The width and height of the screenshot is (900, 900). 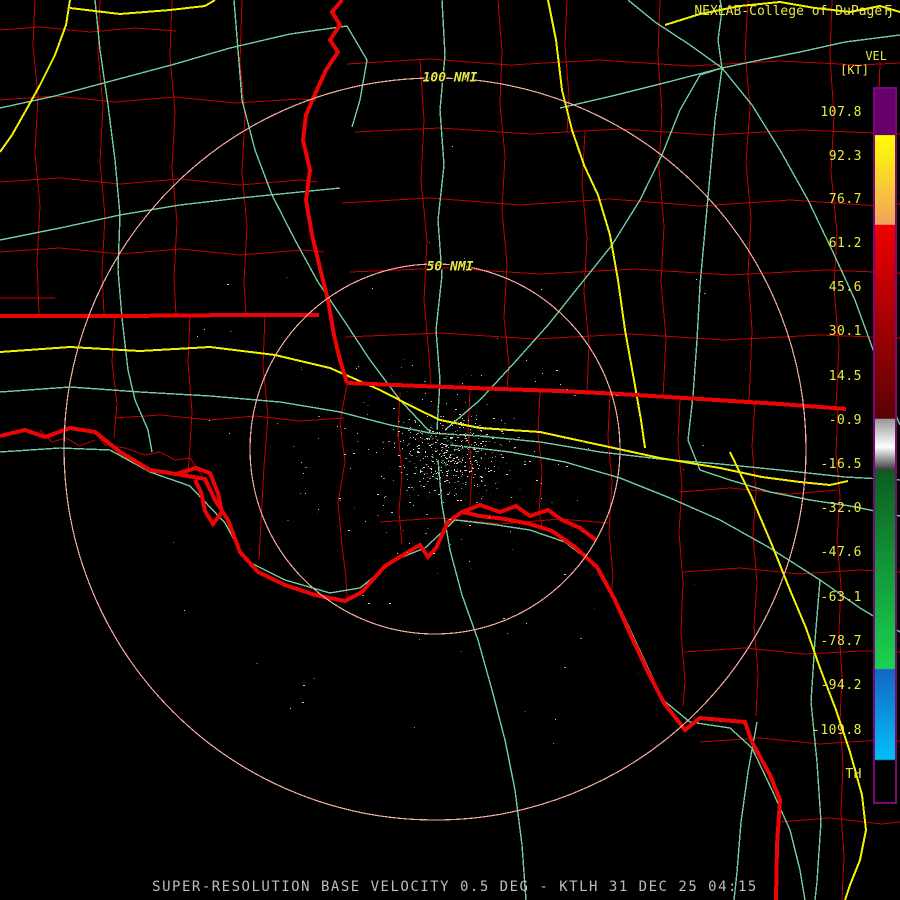 What do you see at coordinates (841, 641) in the screenshot?
I see `colorbar-tick: -78.7` at bounding box center [841, 641].